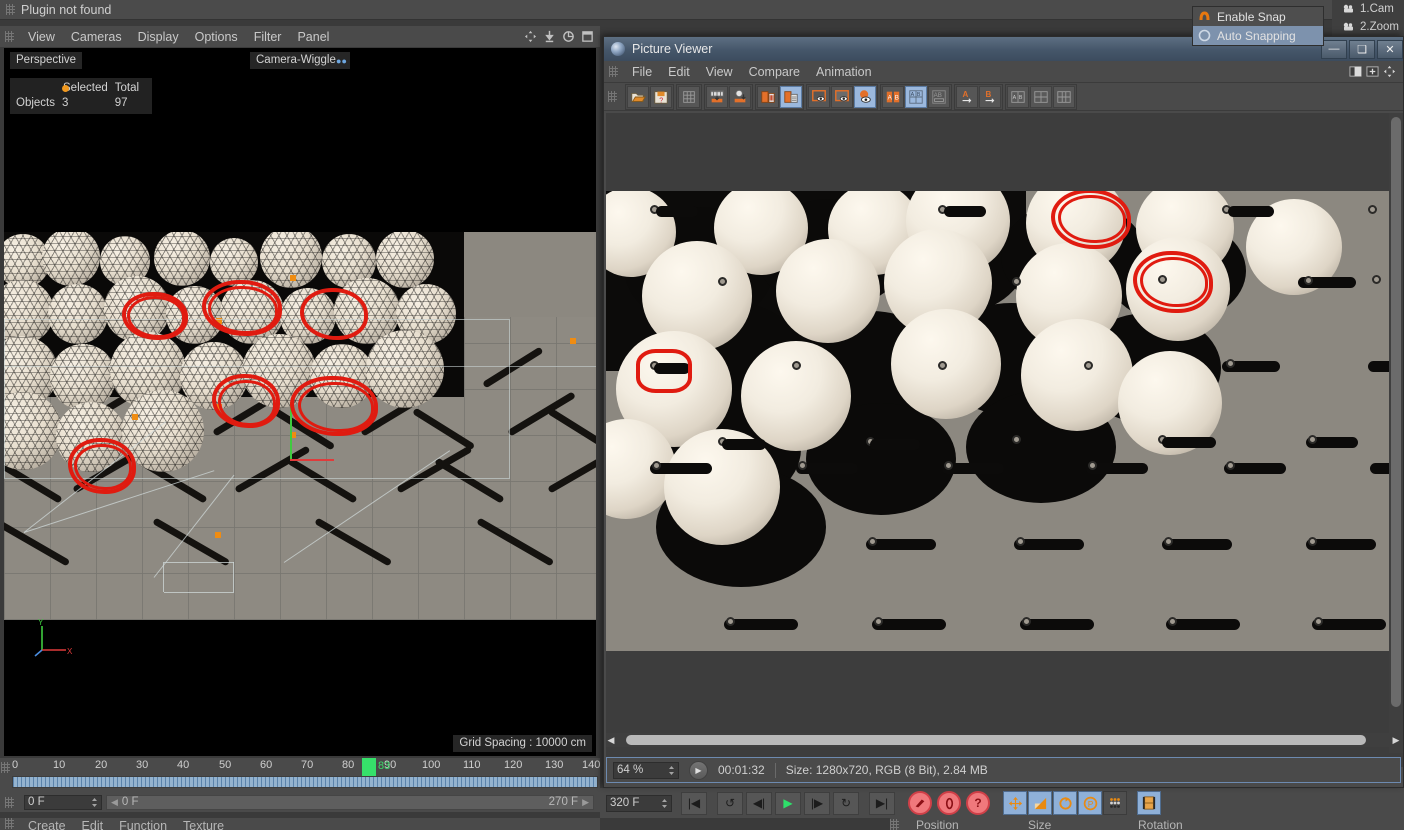  Describe the element at coordinates (1065, 803) in the screenshot. I see `rotate-tool-button` at that location.